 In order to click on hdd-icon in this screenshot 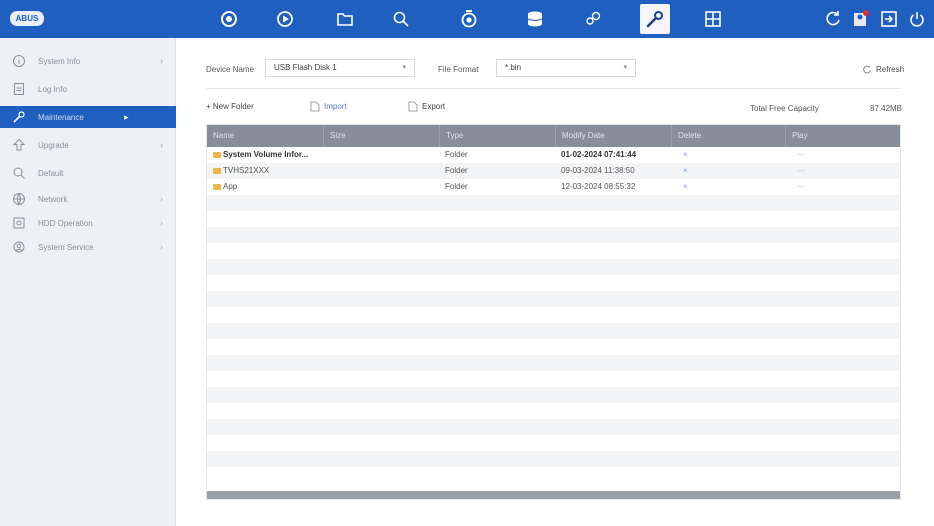, I will do `click(19, 223)`.